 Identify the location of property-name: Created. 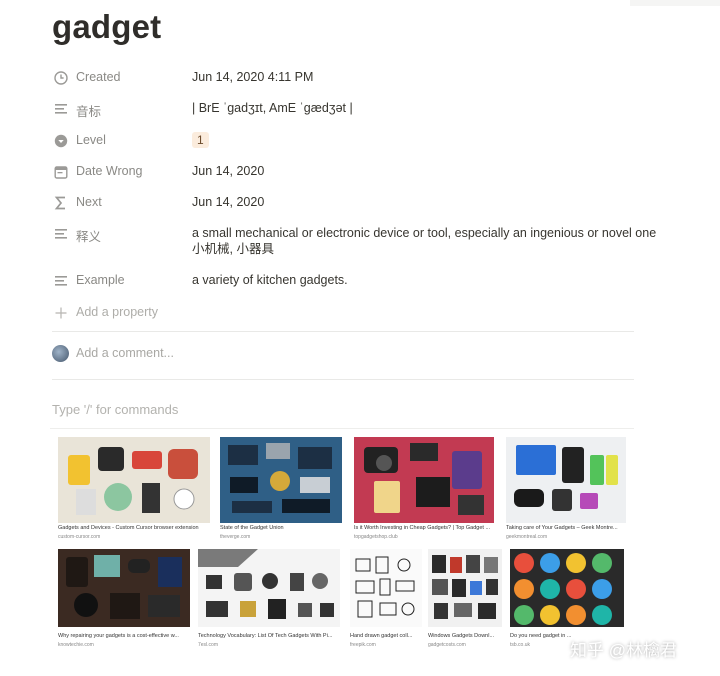
(98, 77).